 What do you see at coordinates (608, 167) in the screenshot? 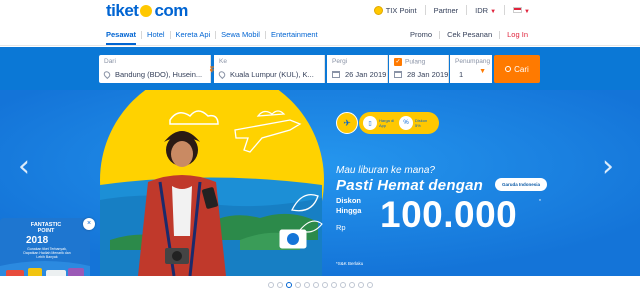
I see `carousel-next-arrow: ›` at bounding box center [608, 167].